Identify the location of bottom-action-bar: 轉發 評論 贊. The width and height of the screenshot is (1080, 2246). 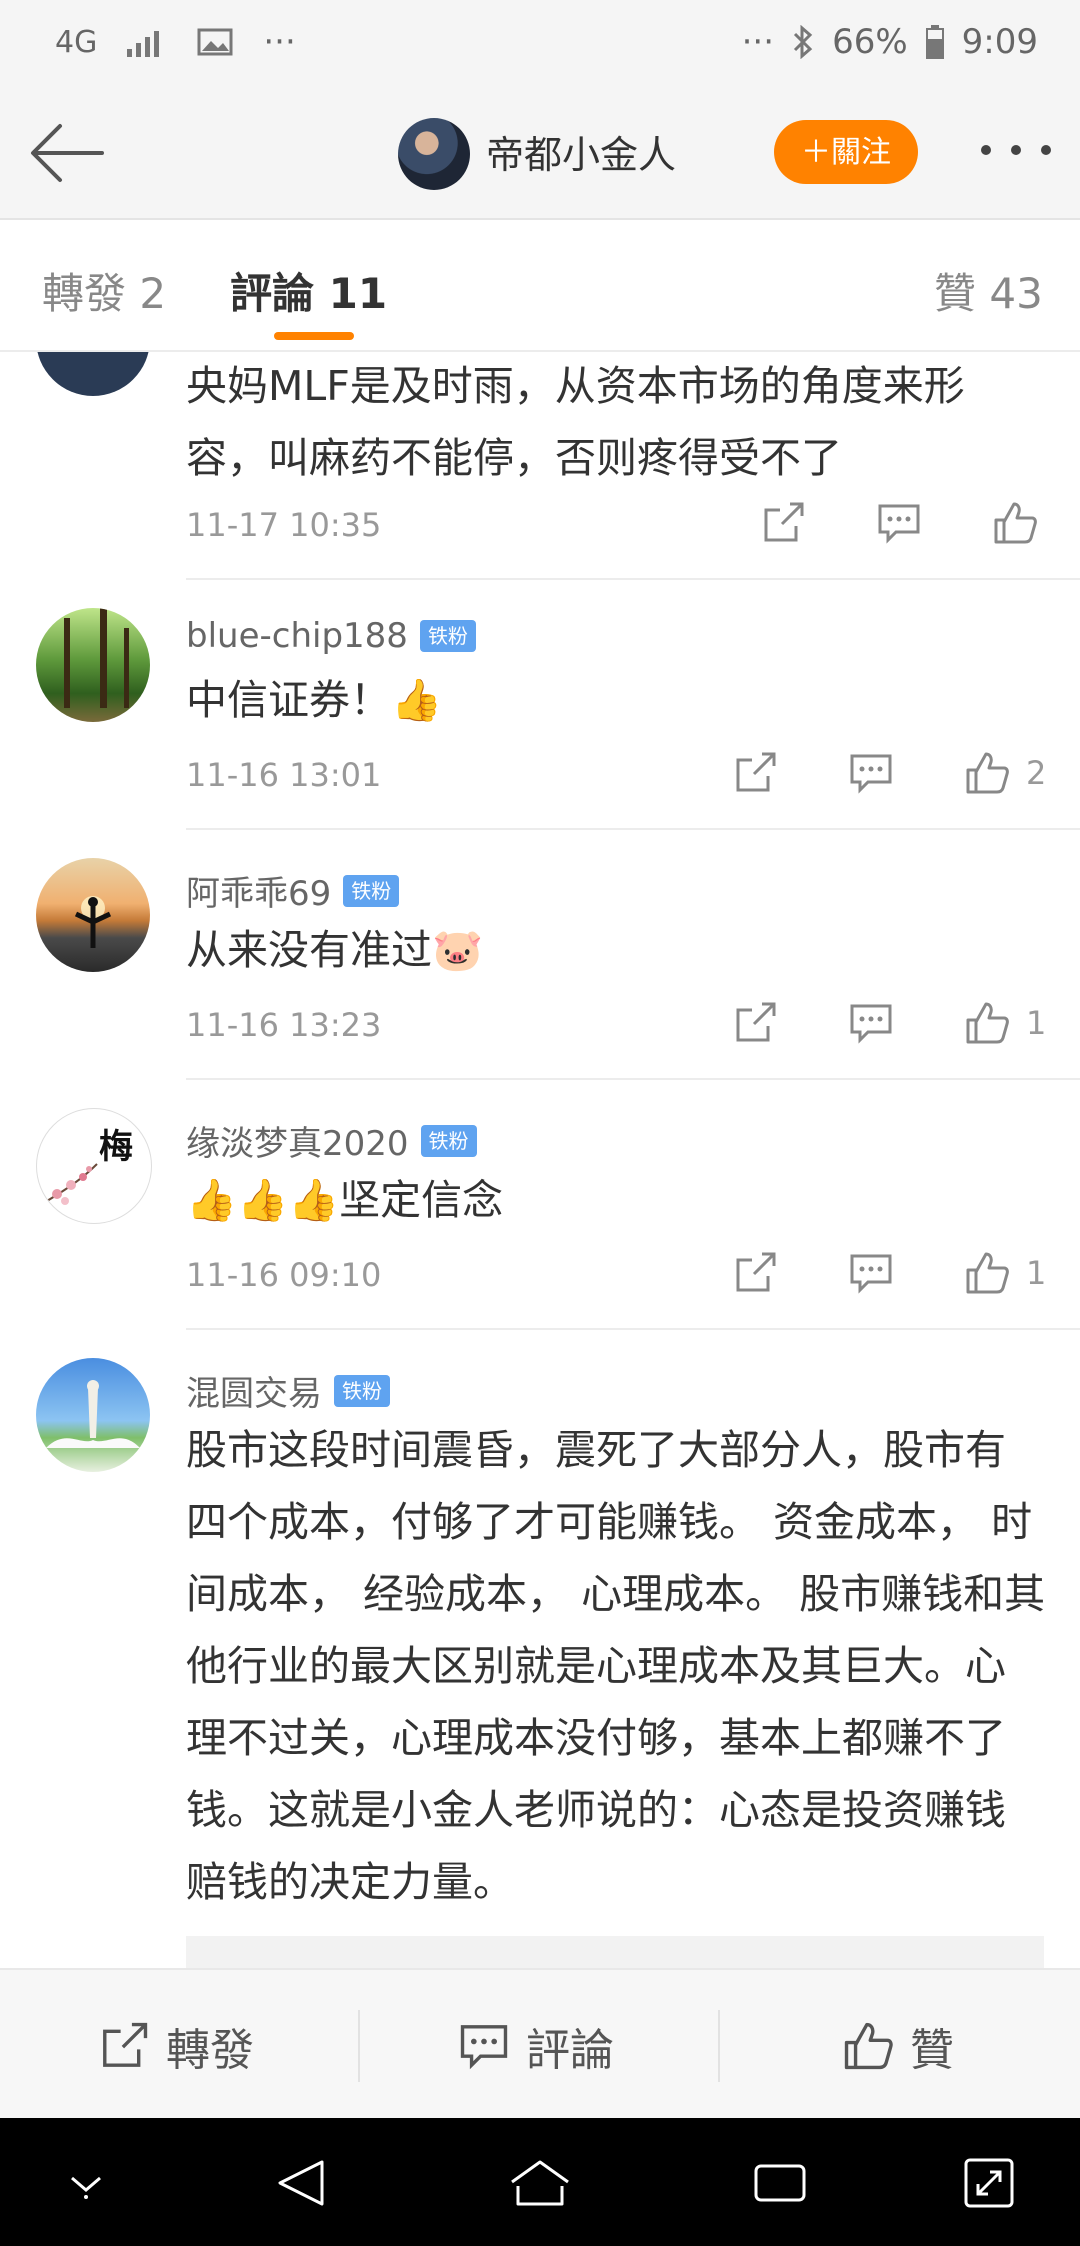
(540, 2044).